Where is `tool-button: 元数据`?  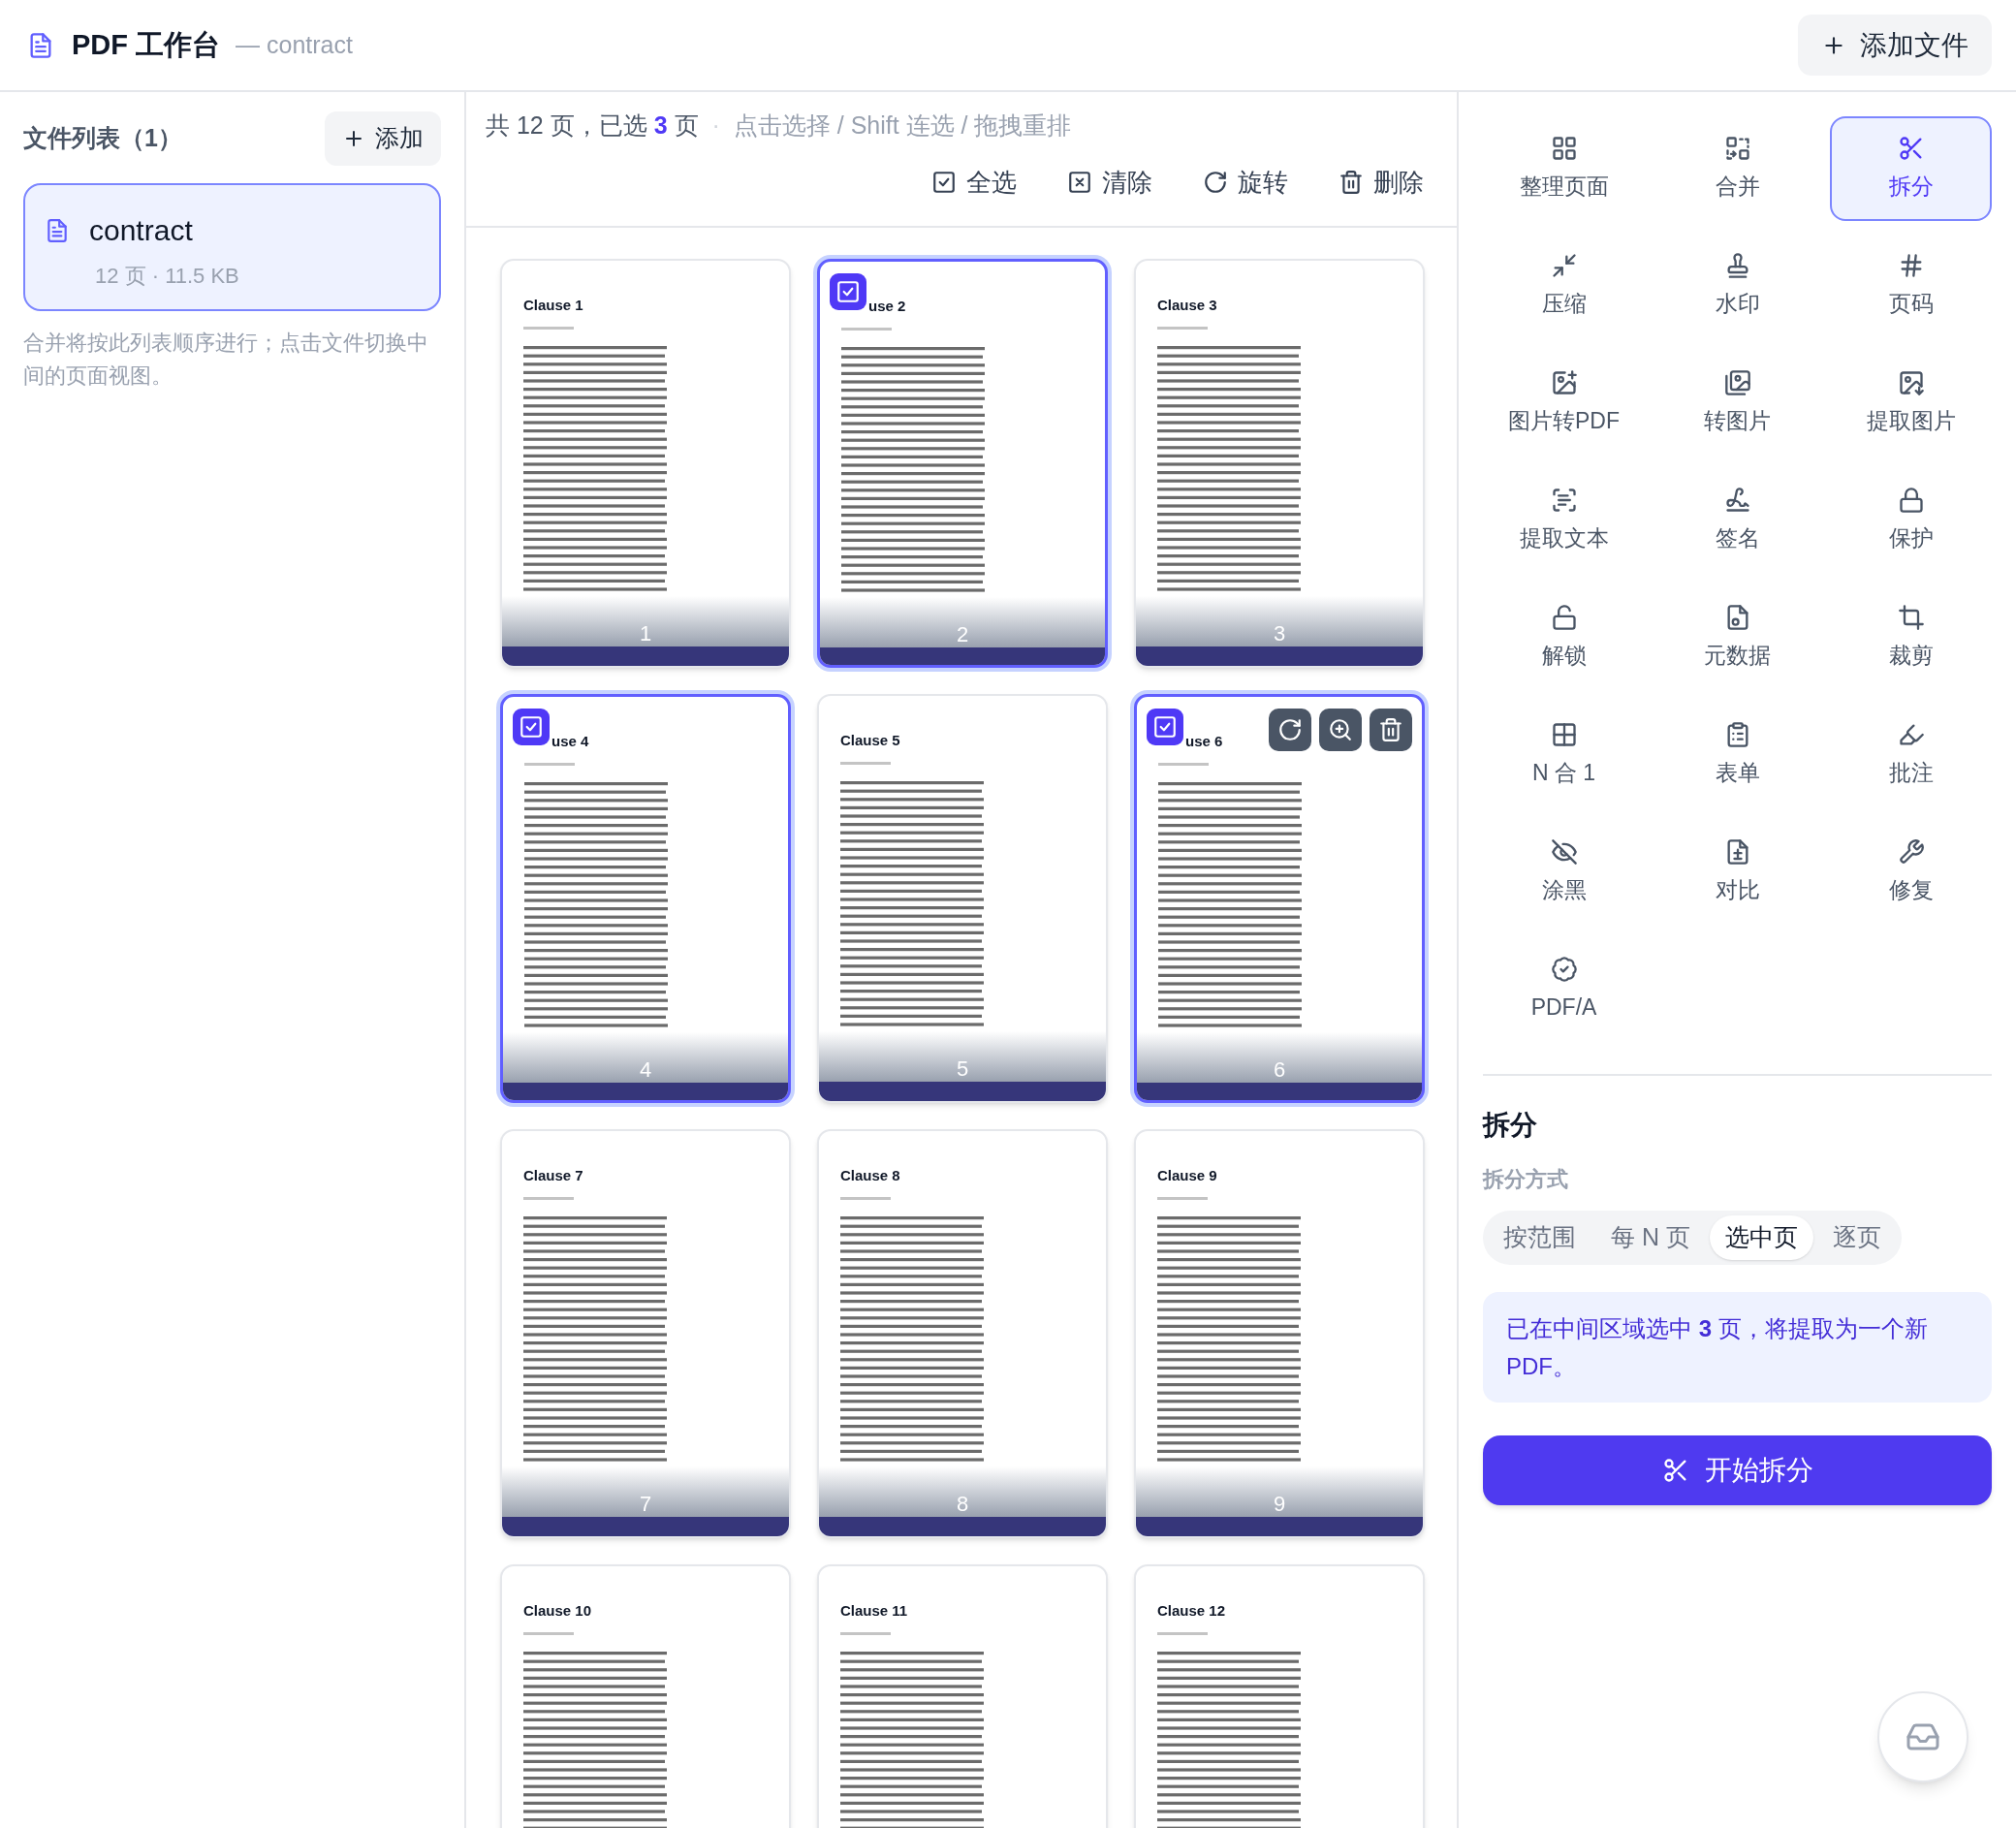
tool-button: 元数据 is located at coordinates (1737, 637).